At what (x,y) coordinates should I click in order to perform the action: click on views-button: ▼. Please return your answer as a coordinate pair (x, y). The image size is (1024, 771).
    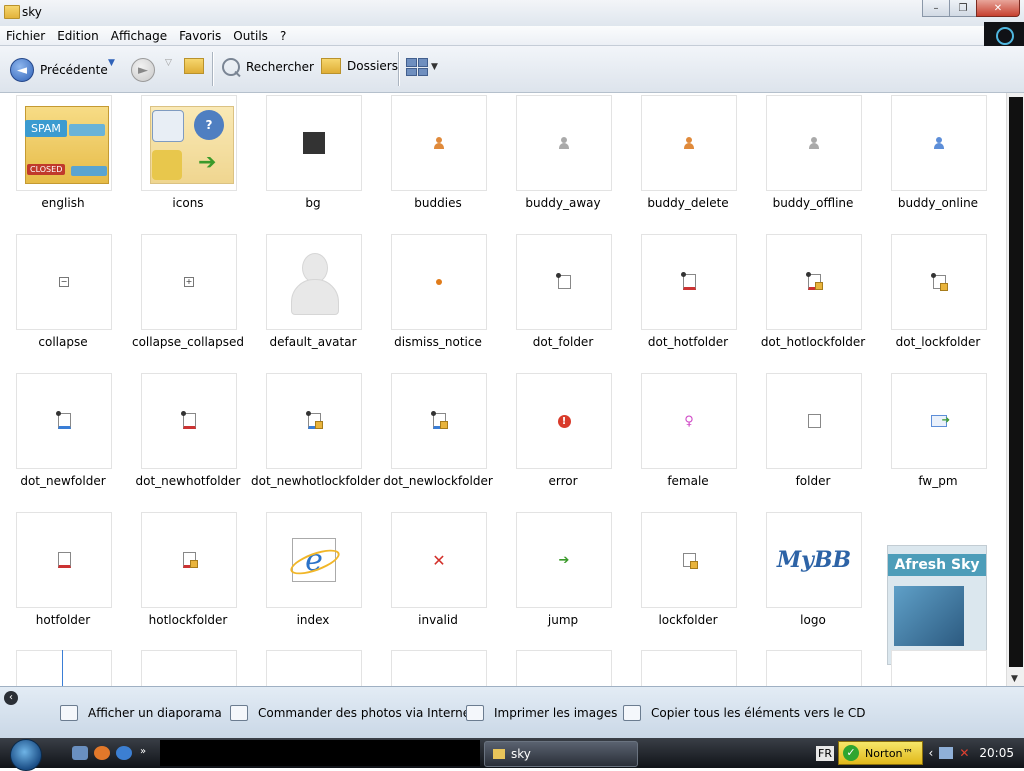
    Looking at the image, I should click on (422, 67).